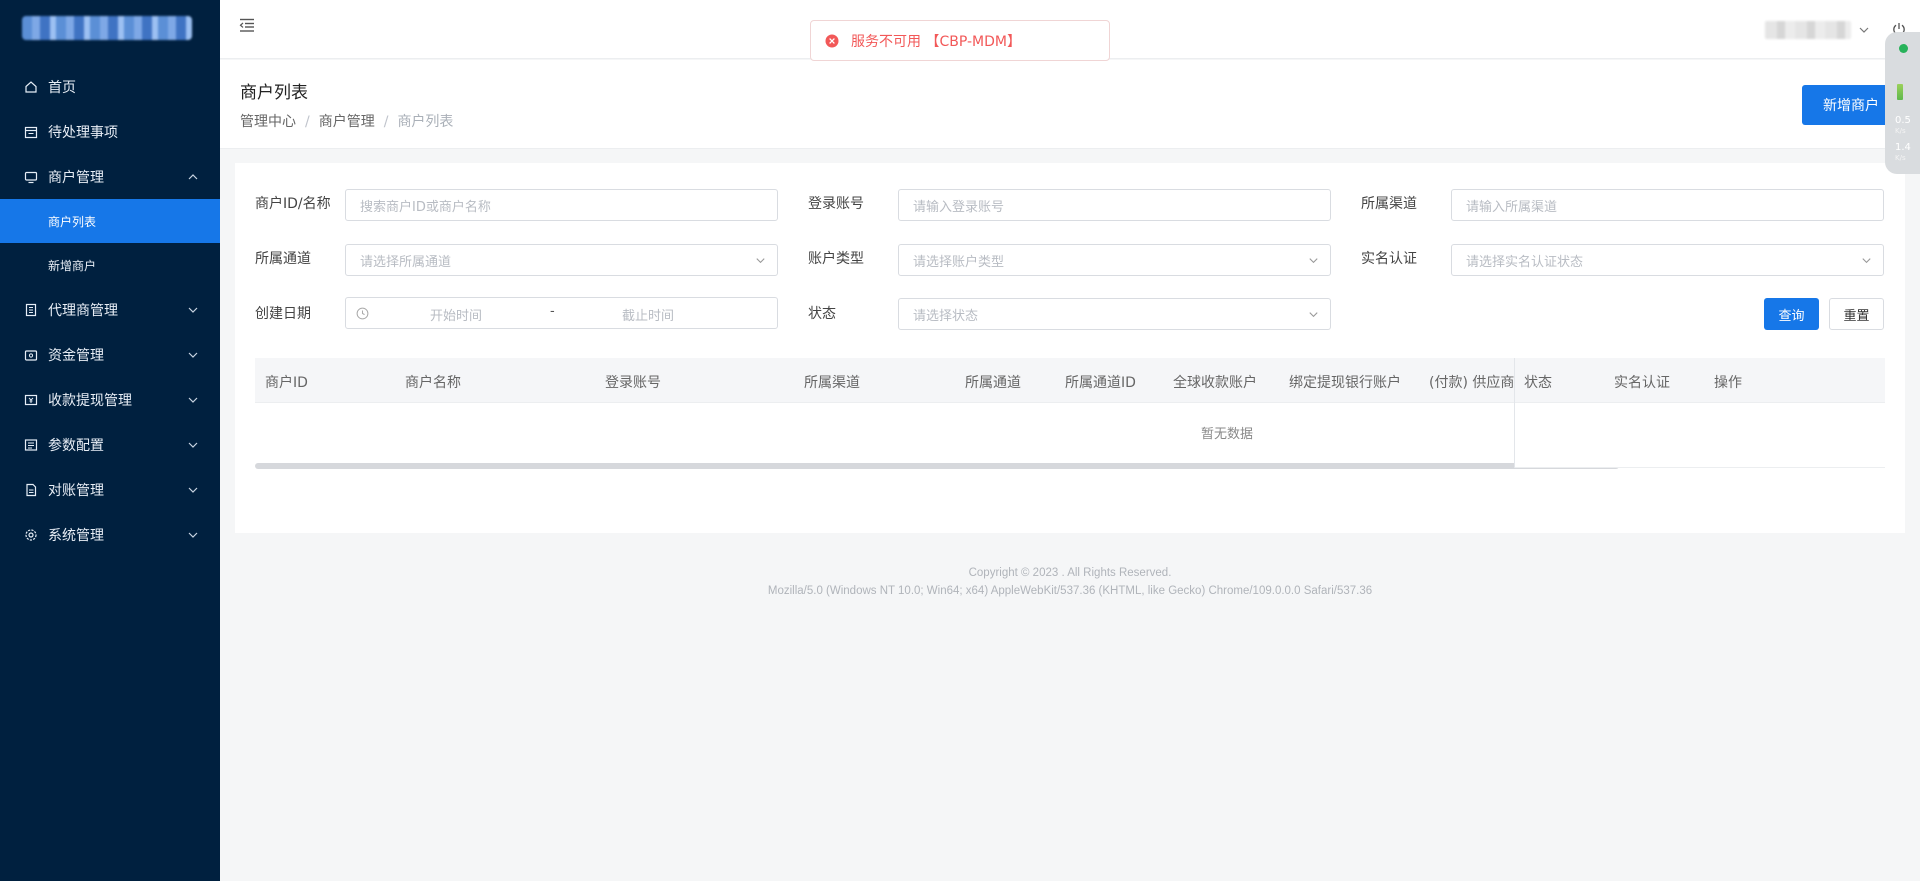 This screenshot has height=881, width=1920. Describe the element at coordinates (283, 259) in the screenshot. I see `pass-label: 所属通道` at that location.